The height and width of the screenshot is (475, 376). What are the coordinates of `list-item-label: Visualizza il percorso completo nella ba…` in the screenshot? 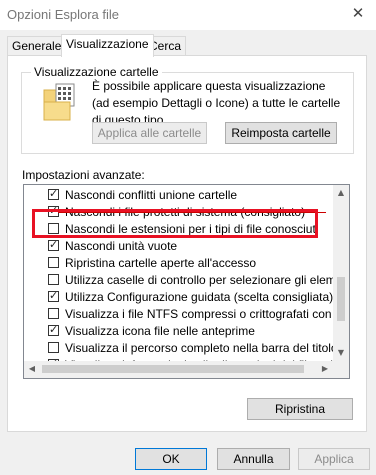 It's located at (201, 348).